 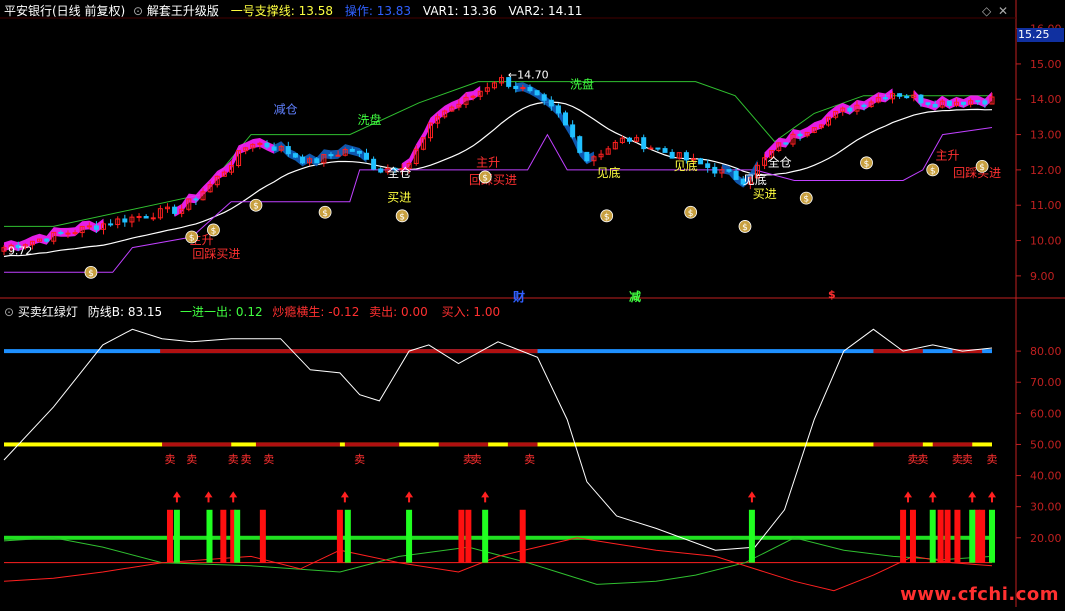 What do you see at coordinates (1046, 241) in the screenshot?
I see `main-axis-label: 10.00` at bounding box center [1046, 241].